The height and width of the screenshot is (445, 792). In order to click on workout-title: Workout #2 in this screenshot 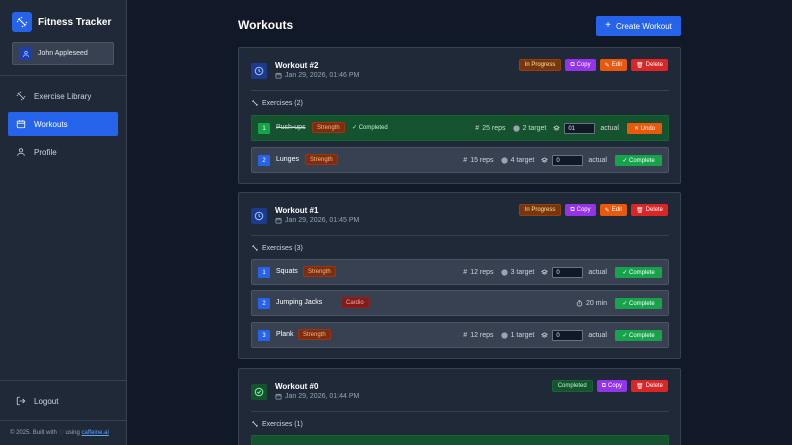, I will do `click(297, 65)`.